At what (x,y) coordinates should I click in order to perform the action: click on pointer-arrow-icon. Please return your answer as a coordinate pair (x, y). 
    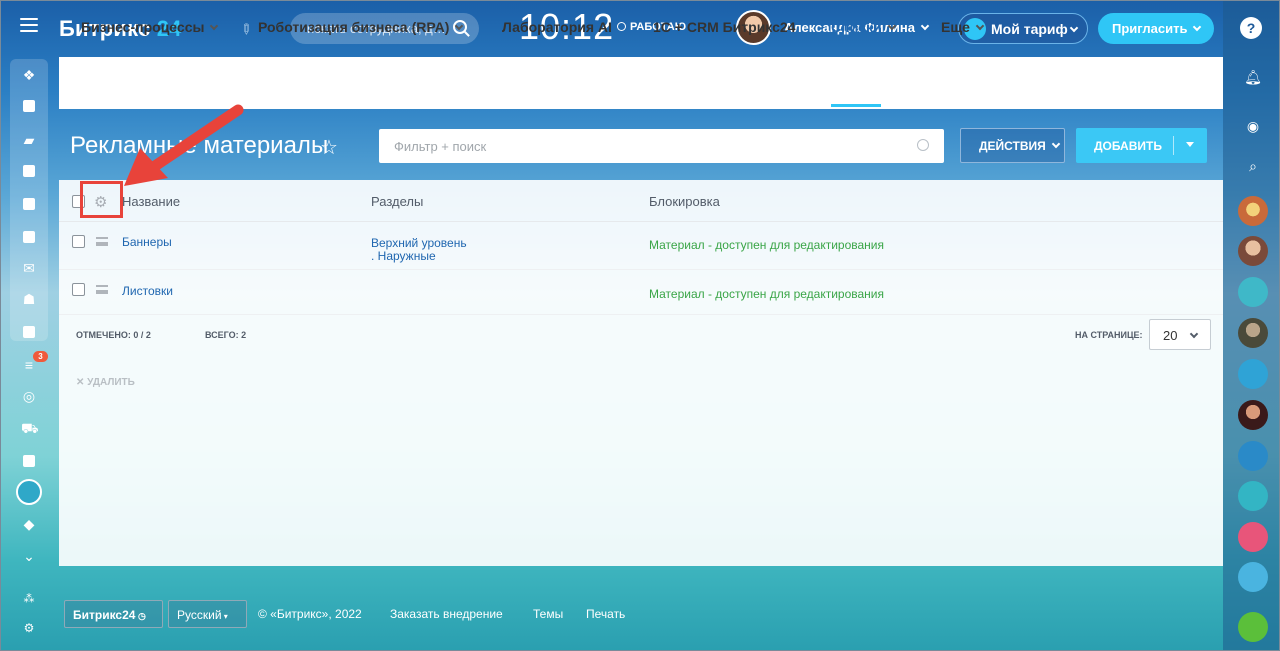
    Looking at the image, I should click on (184, 145).